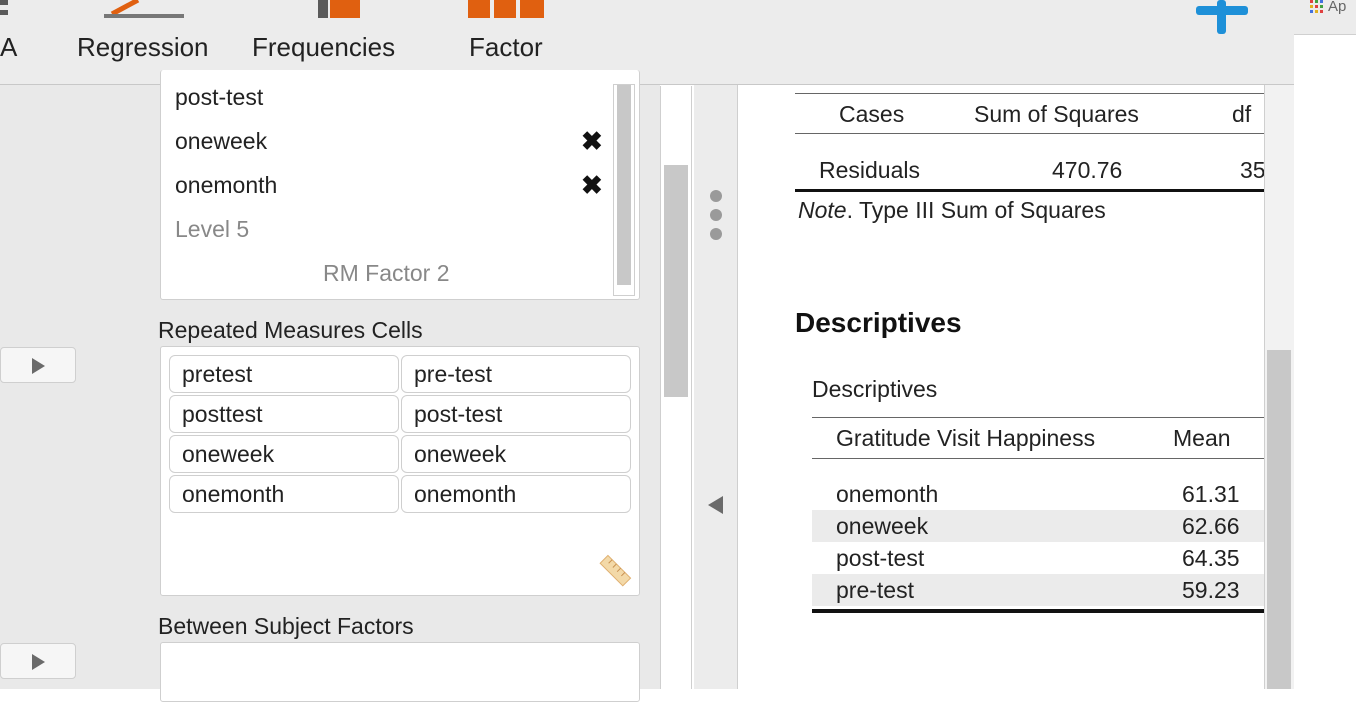 Image resolution: width=1356 pixels, height=702 pixels. I want to click on col-header-mean: Mean, so click(1202, 438).